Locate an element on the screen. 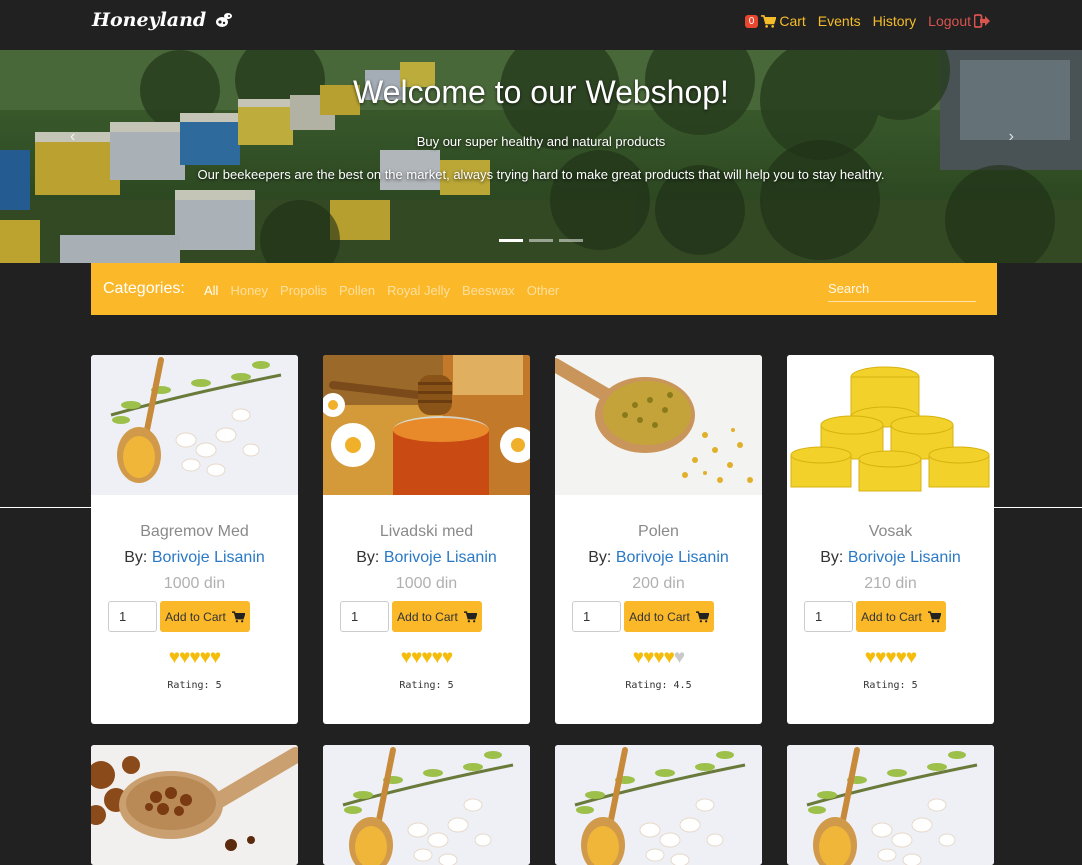 The image size is (1082, 865). cart-count-badge: 0 is located at coordinates (751, 21).